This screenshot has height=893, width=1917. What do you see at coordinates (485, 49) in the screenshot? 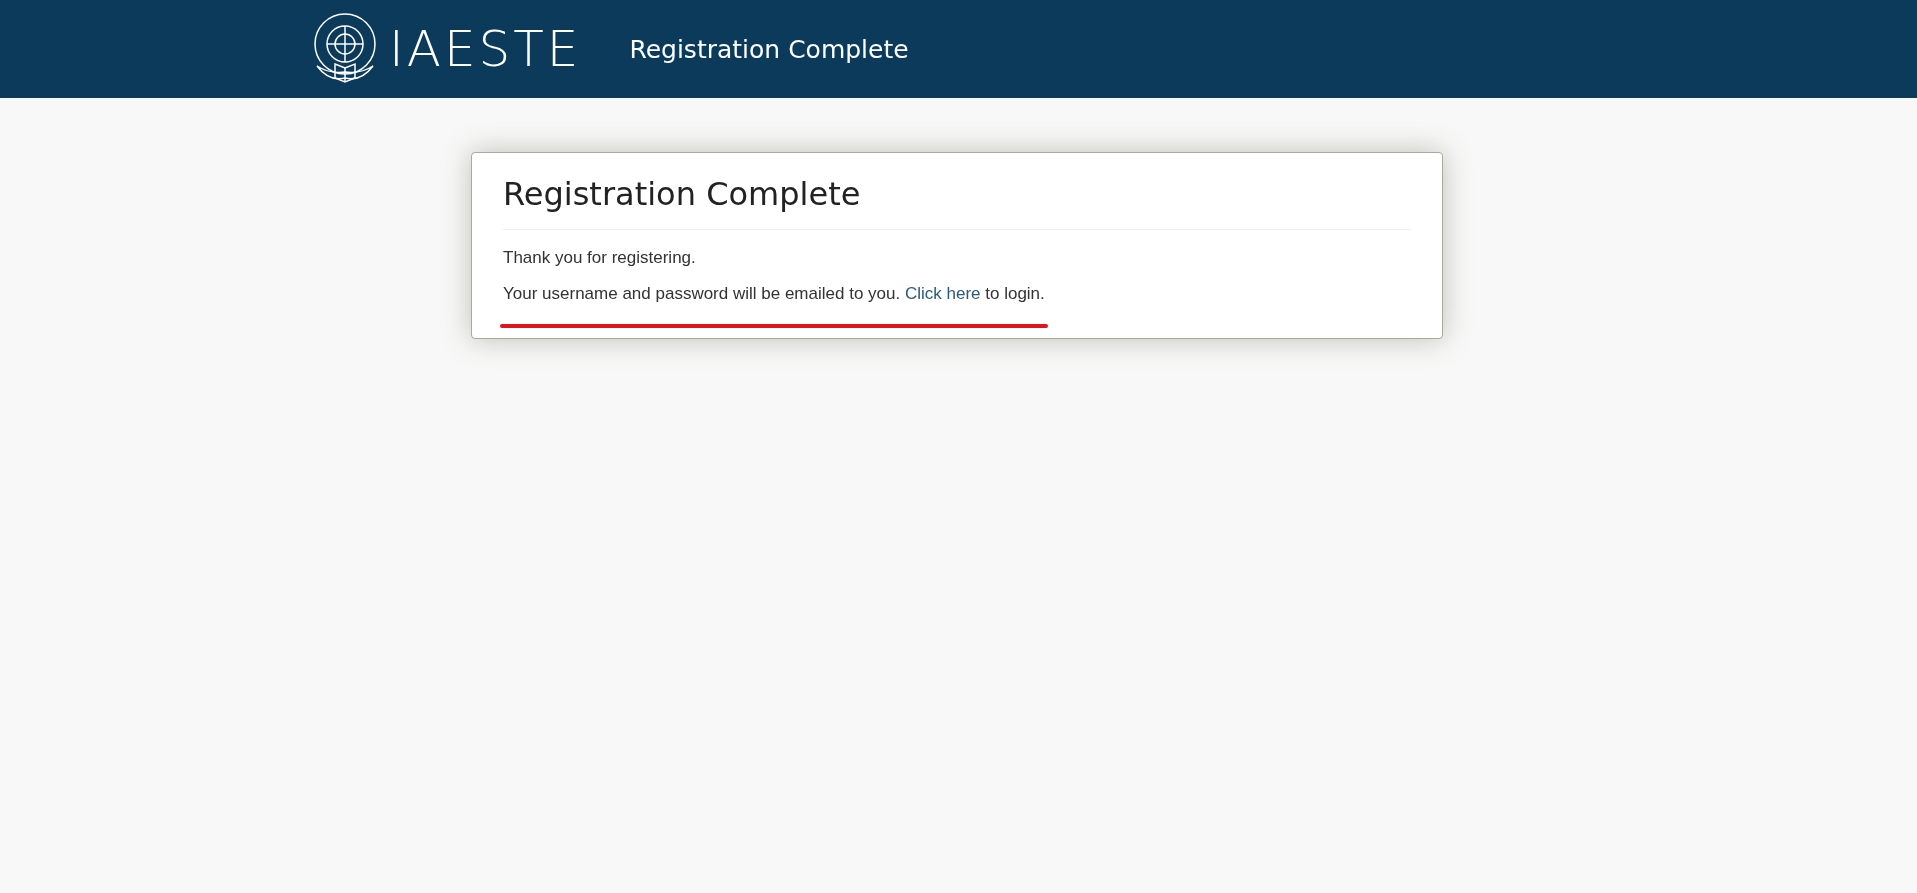
I see `logo-text: IAESTE` at bounding box center [485, 49].